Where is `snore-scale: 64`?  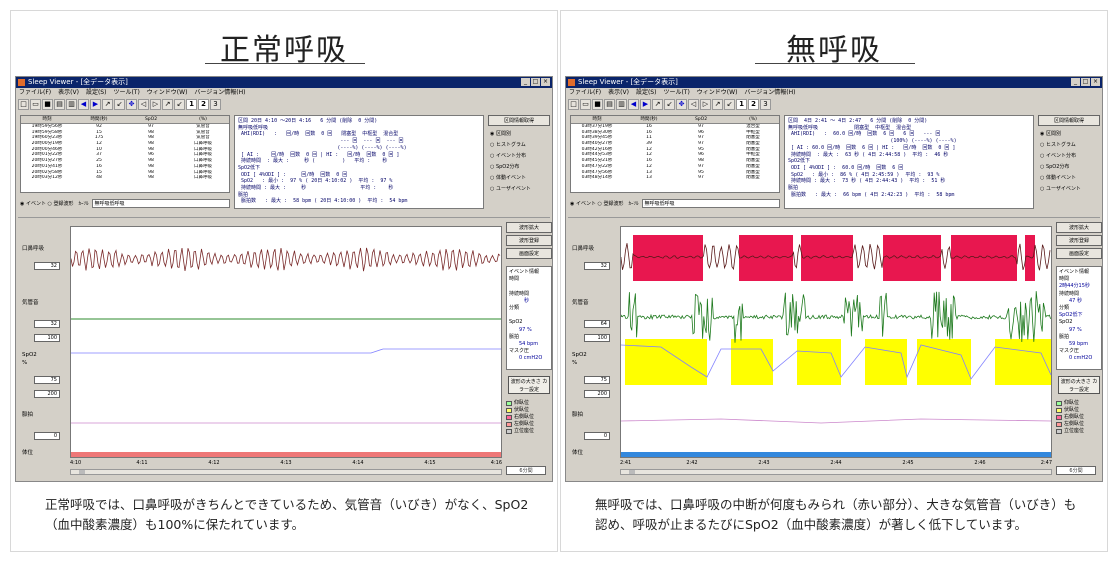 snore-scale: 64 is located at coordinates (597, 324).